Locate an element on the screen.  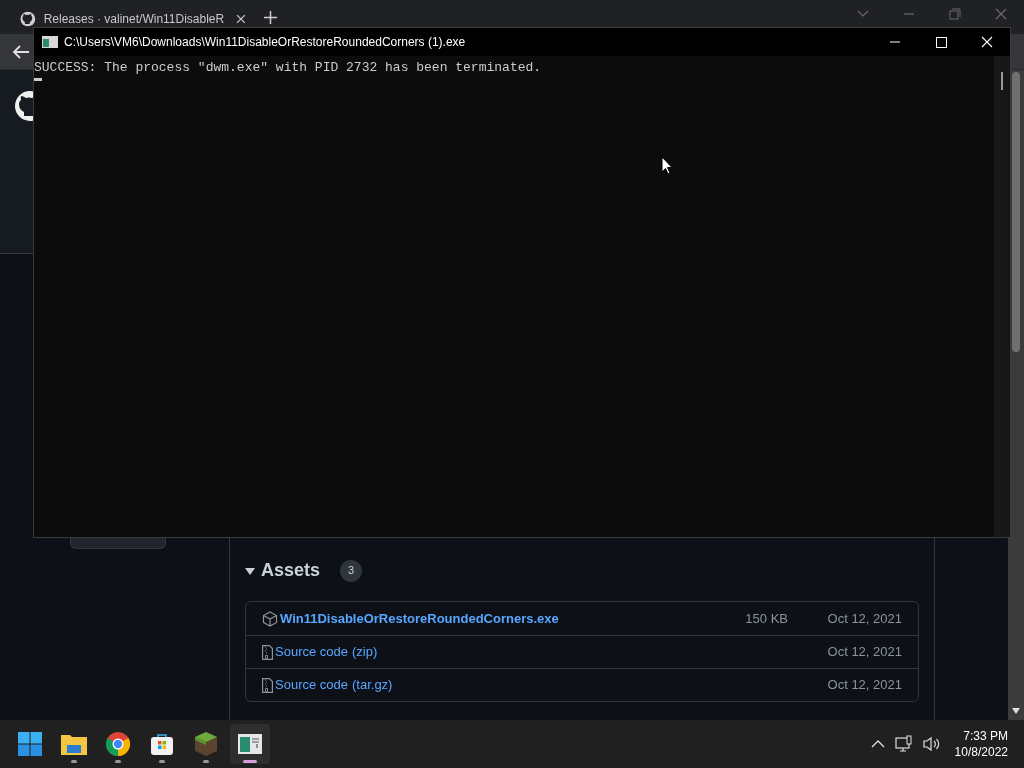
grass-block-icon is located at coordinates (206, 744).